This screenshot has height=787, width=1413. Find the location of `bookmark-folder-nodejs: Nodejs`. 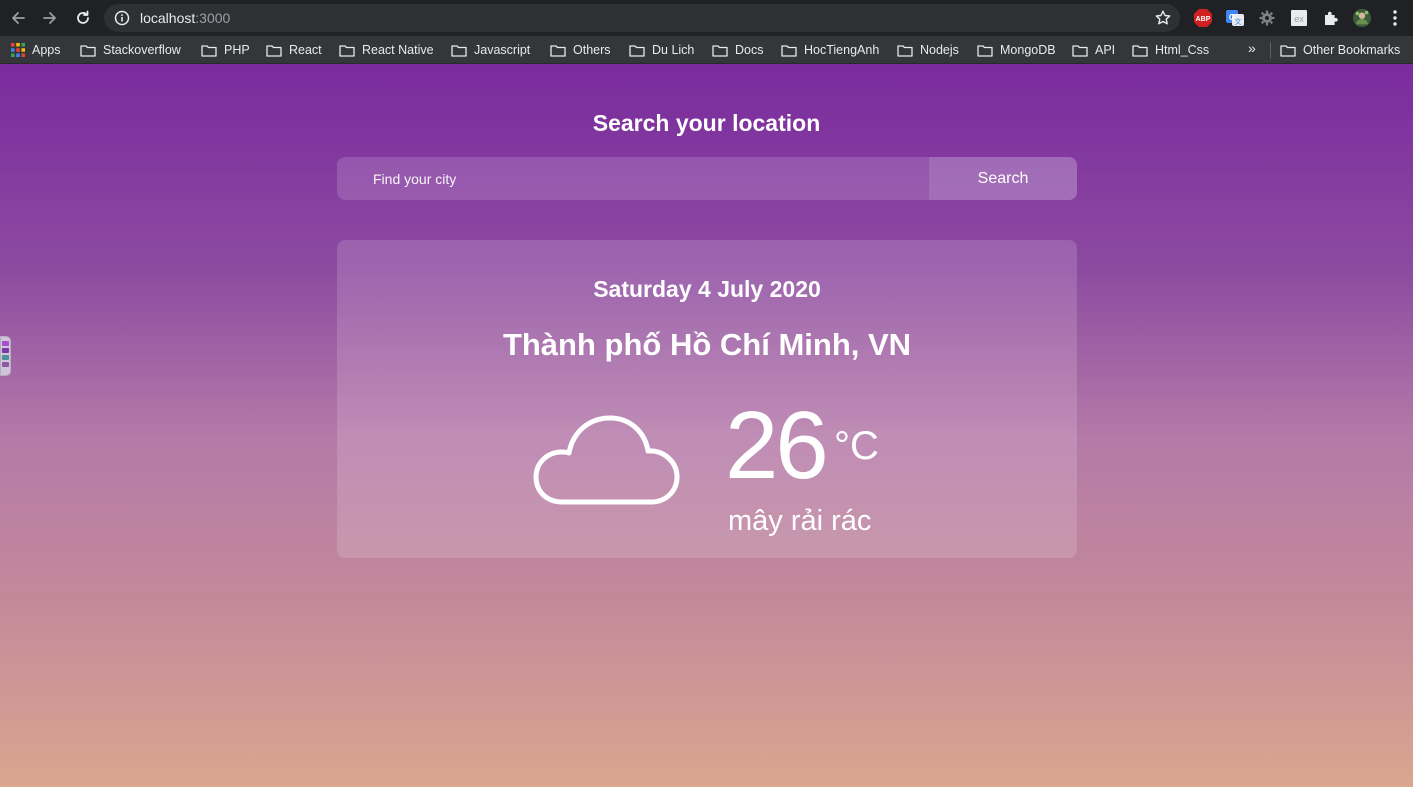

bookmark-folder-nodejs: Nodejs is located at coordinates (928, 50).